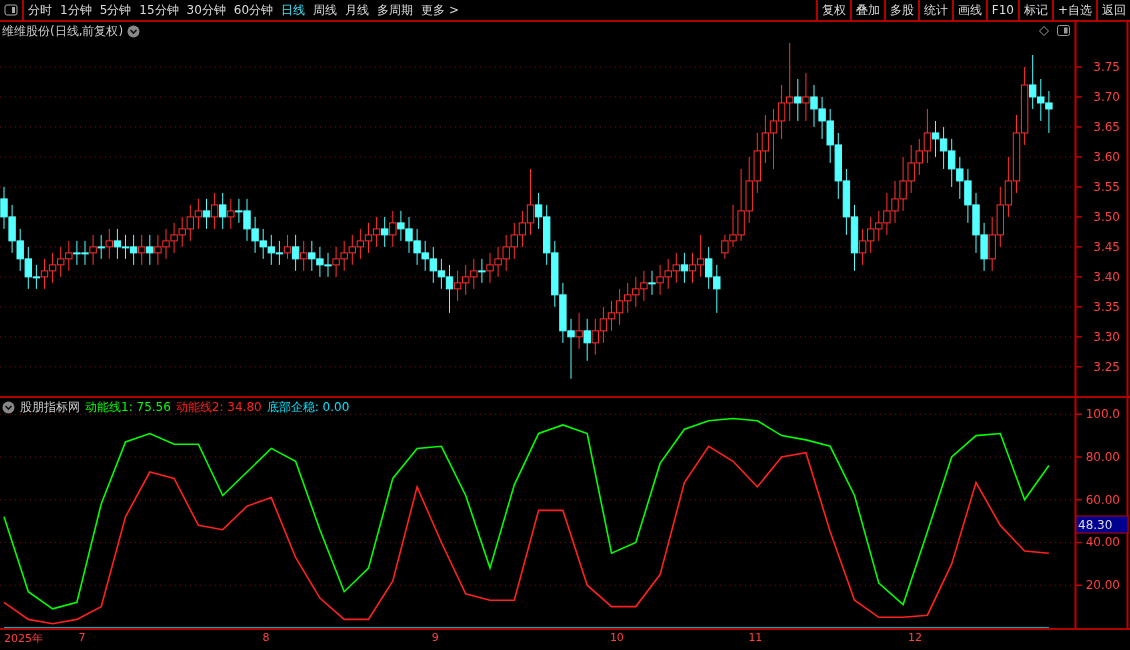 Image resolution: width=1130 pixels, height=650 pixels. What do you see at coordinates (1106, 67) in the screenshot?
I see `price-axis-label: 3.75` at bounding box center [1106, 67].